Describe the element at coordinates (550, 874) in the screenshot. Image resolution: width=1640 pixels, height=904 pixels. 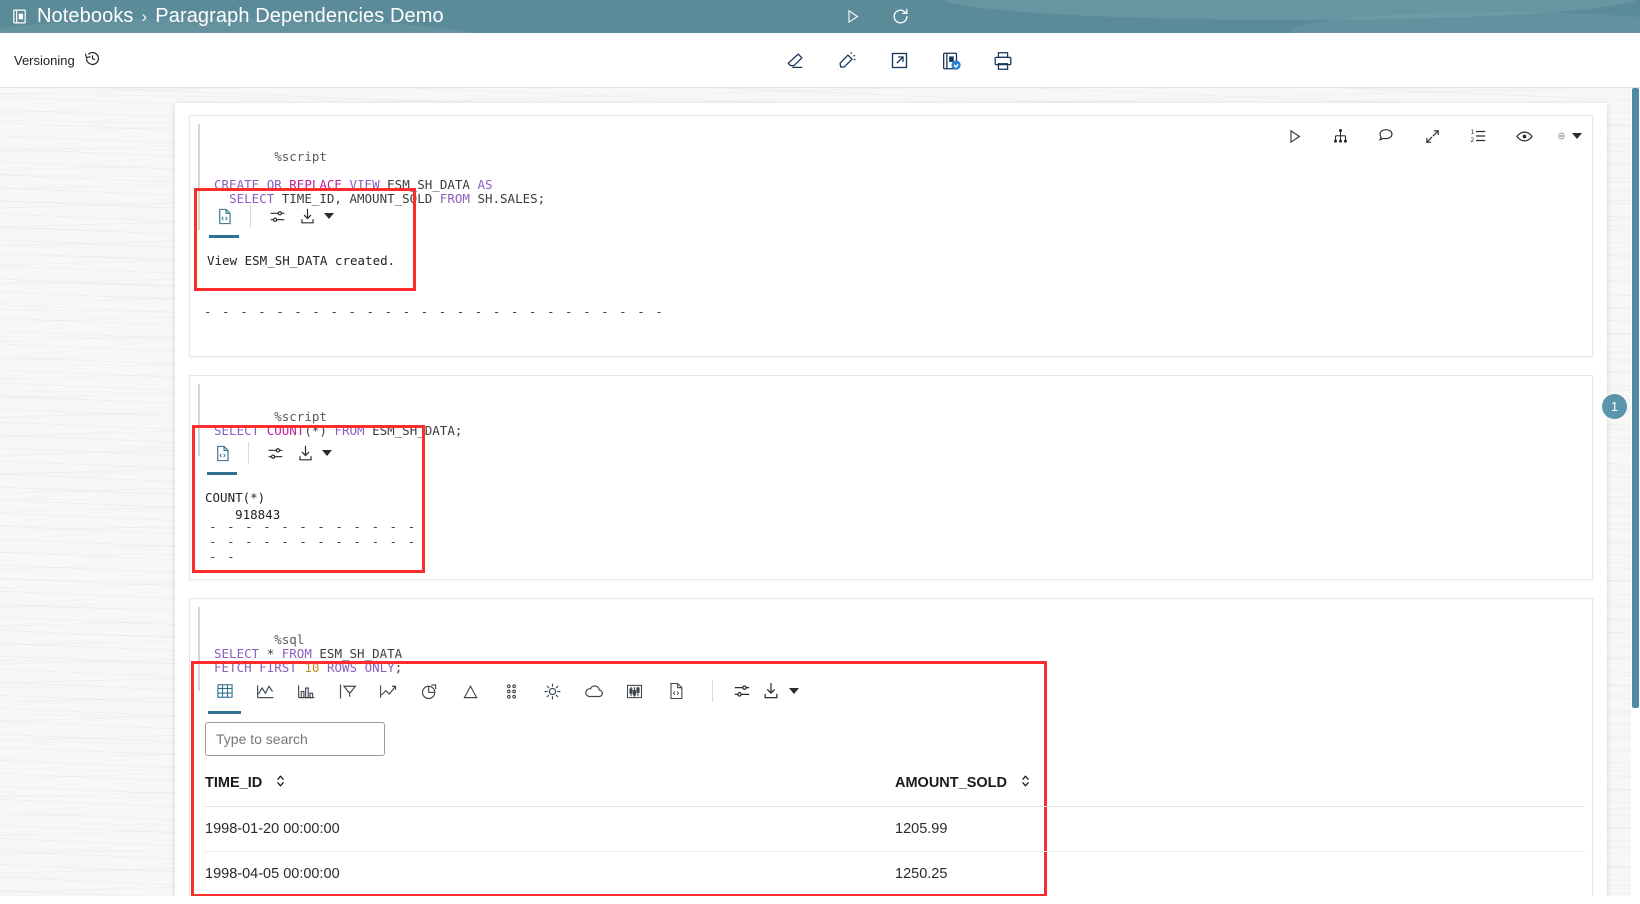
I see `cell-time-id: 1998-04-05 00:00:00` at that location.